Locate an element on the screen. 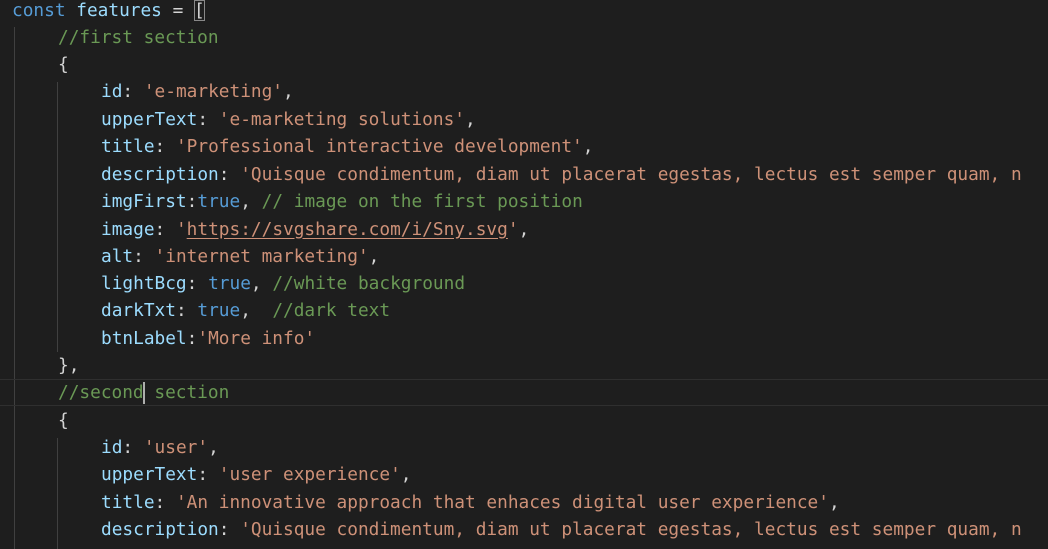 The width and height of the screenshot is (1048, 549). comment-second: //second is located at coordinates (101, 392).